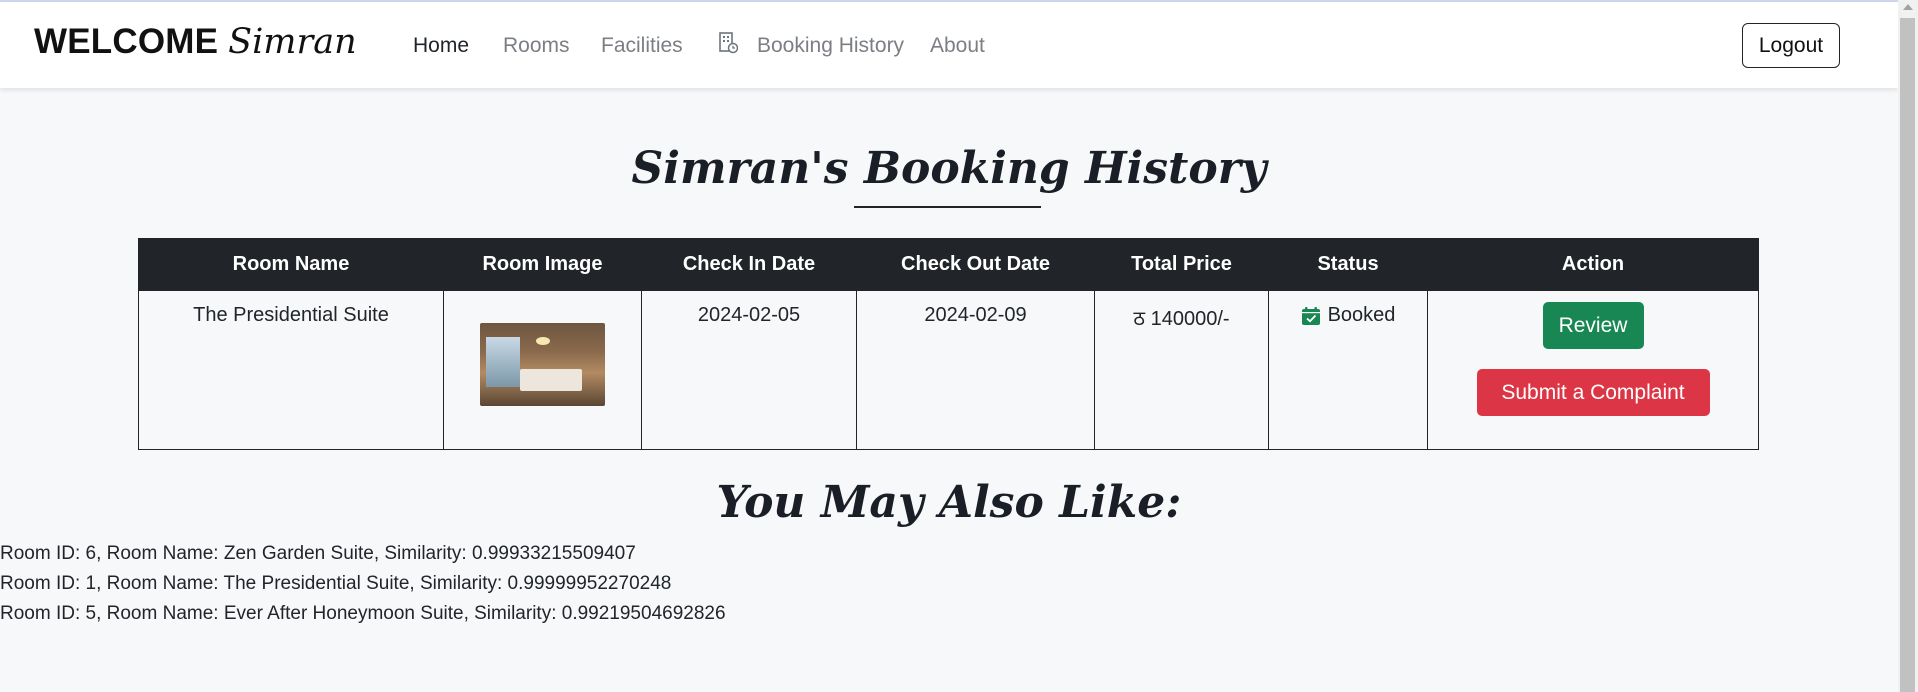 This screenshot has height=692, width=1918. Describe the element at coordinates (1348, 370) in the screenshot. I see `cell-status: Booked` at that location.